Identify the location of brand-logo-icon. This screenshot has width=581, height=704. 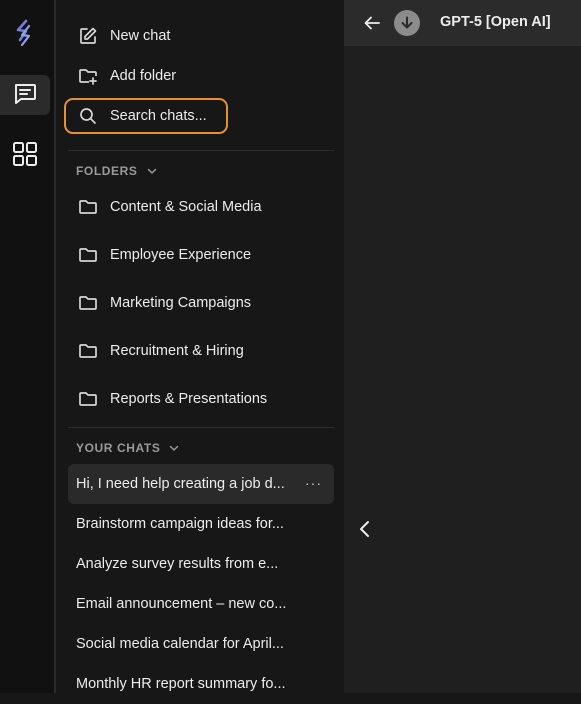
(24, 33).